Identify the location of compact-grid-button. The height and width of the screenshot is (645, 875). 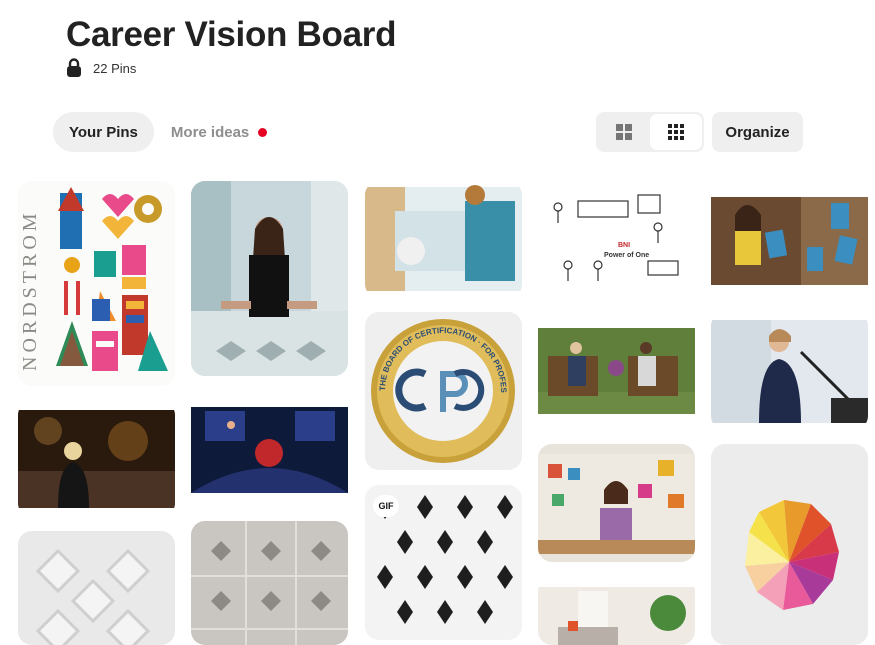
(676, 132).